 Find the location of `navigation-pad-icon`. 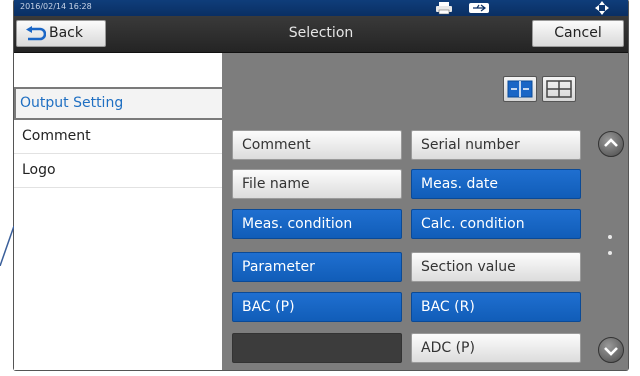

navigation-pad-icon is located at coordinates (602, 8).